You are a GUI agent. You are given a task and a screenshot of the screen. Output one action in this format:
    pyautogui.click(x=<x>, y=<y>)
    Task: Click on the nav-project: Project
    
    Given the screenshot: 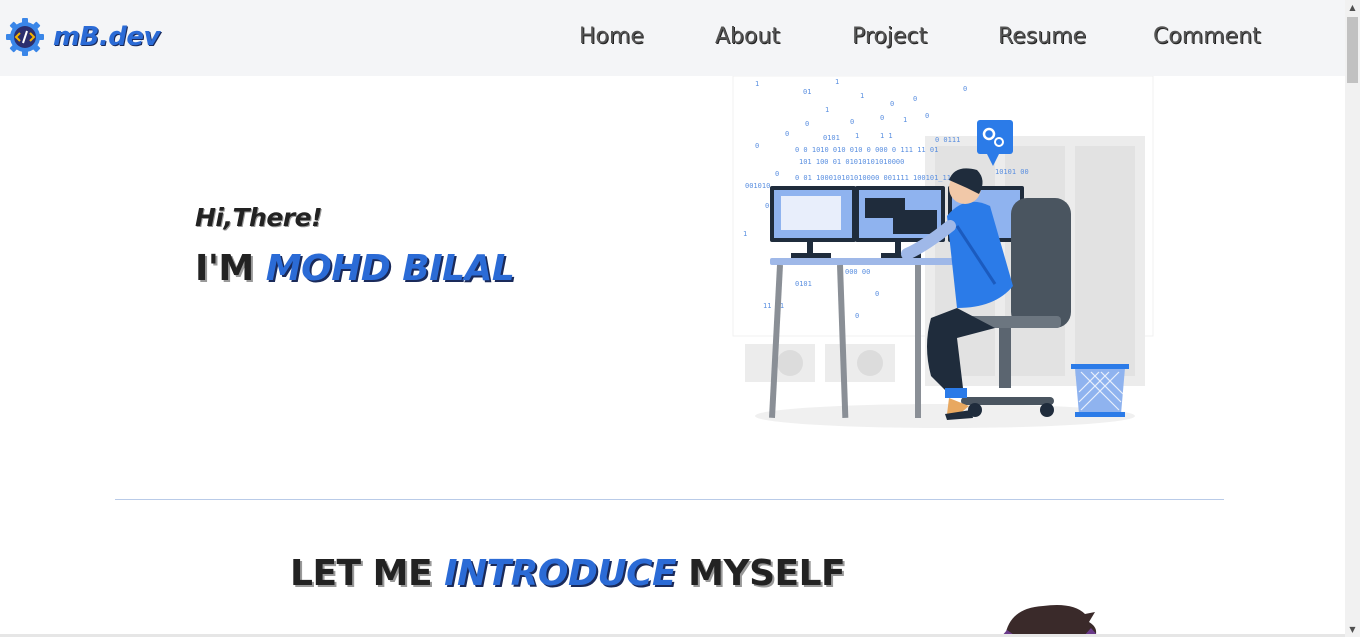 What is the action you would take?
    pyautogui.click(x=889, y=36)
    